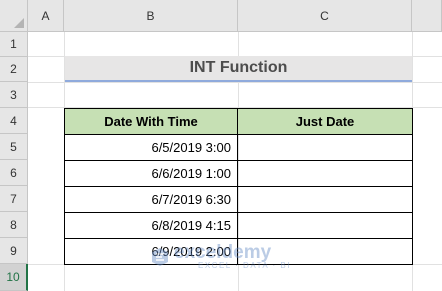 The height and width of the screenshot is (291, 442). I want to click on table-row: 6/6/2019 1:00, so click(238, 173).